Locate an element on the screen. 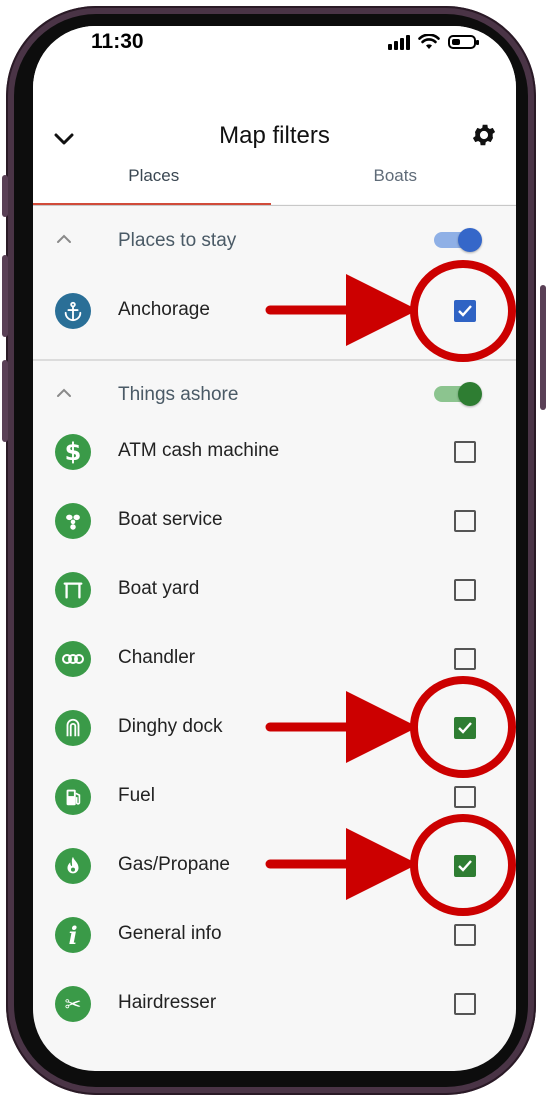 The width and height of the screenshot is (548, 1101). flame-icon is located at coordinates (73, 866).